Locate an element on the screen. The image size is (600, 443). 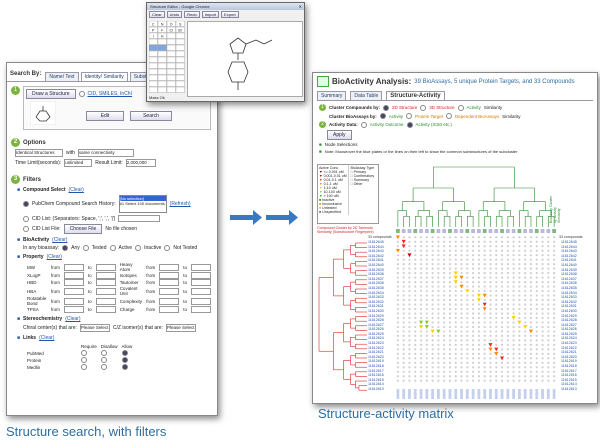
bio-radio-inactive is located at coordinates (138, 248).